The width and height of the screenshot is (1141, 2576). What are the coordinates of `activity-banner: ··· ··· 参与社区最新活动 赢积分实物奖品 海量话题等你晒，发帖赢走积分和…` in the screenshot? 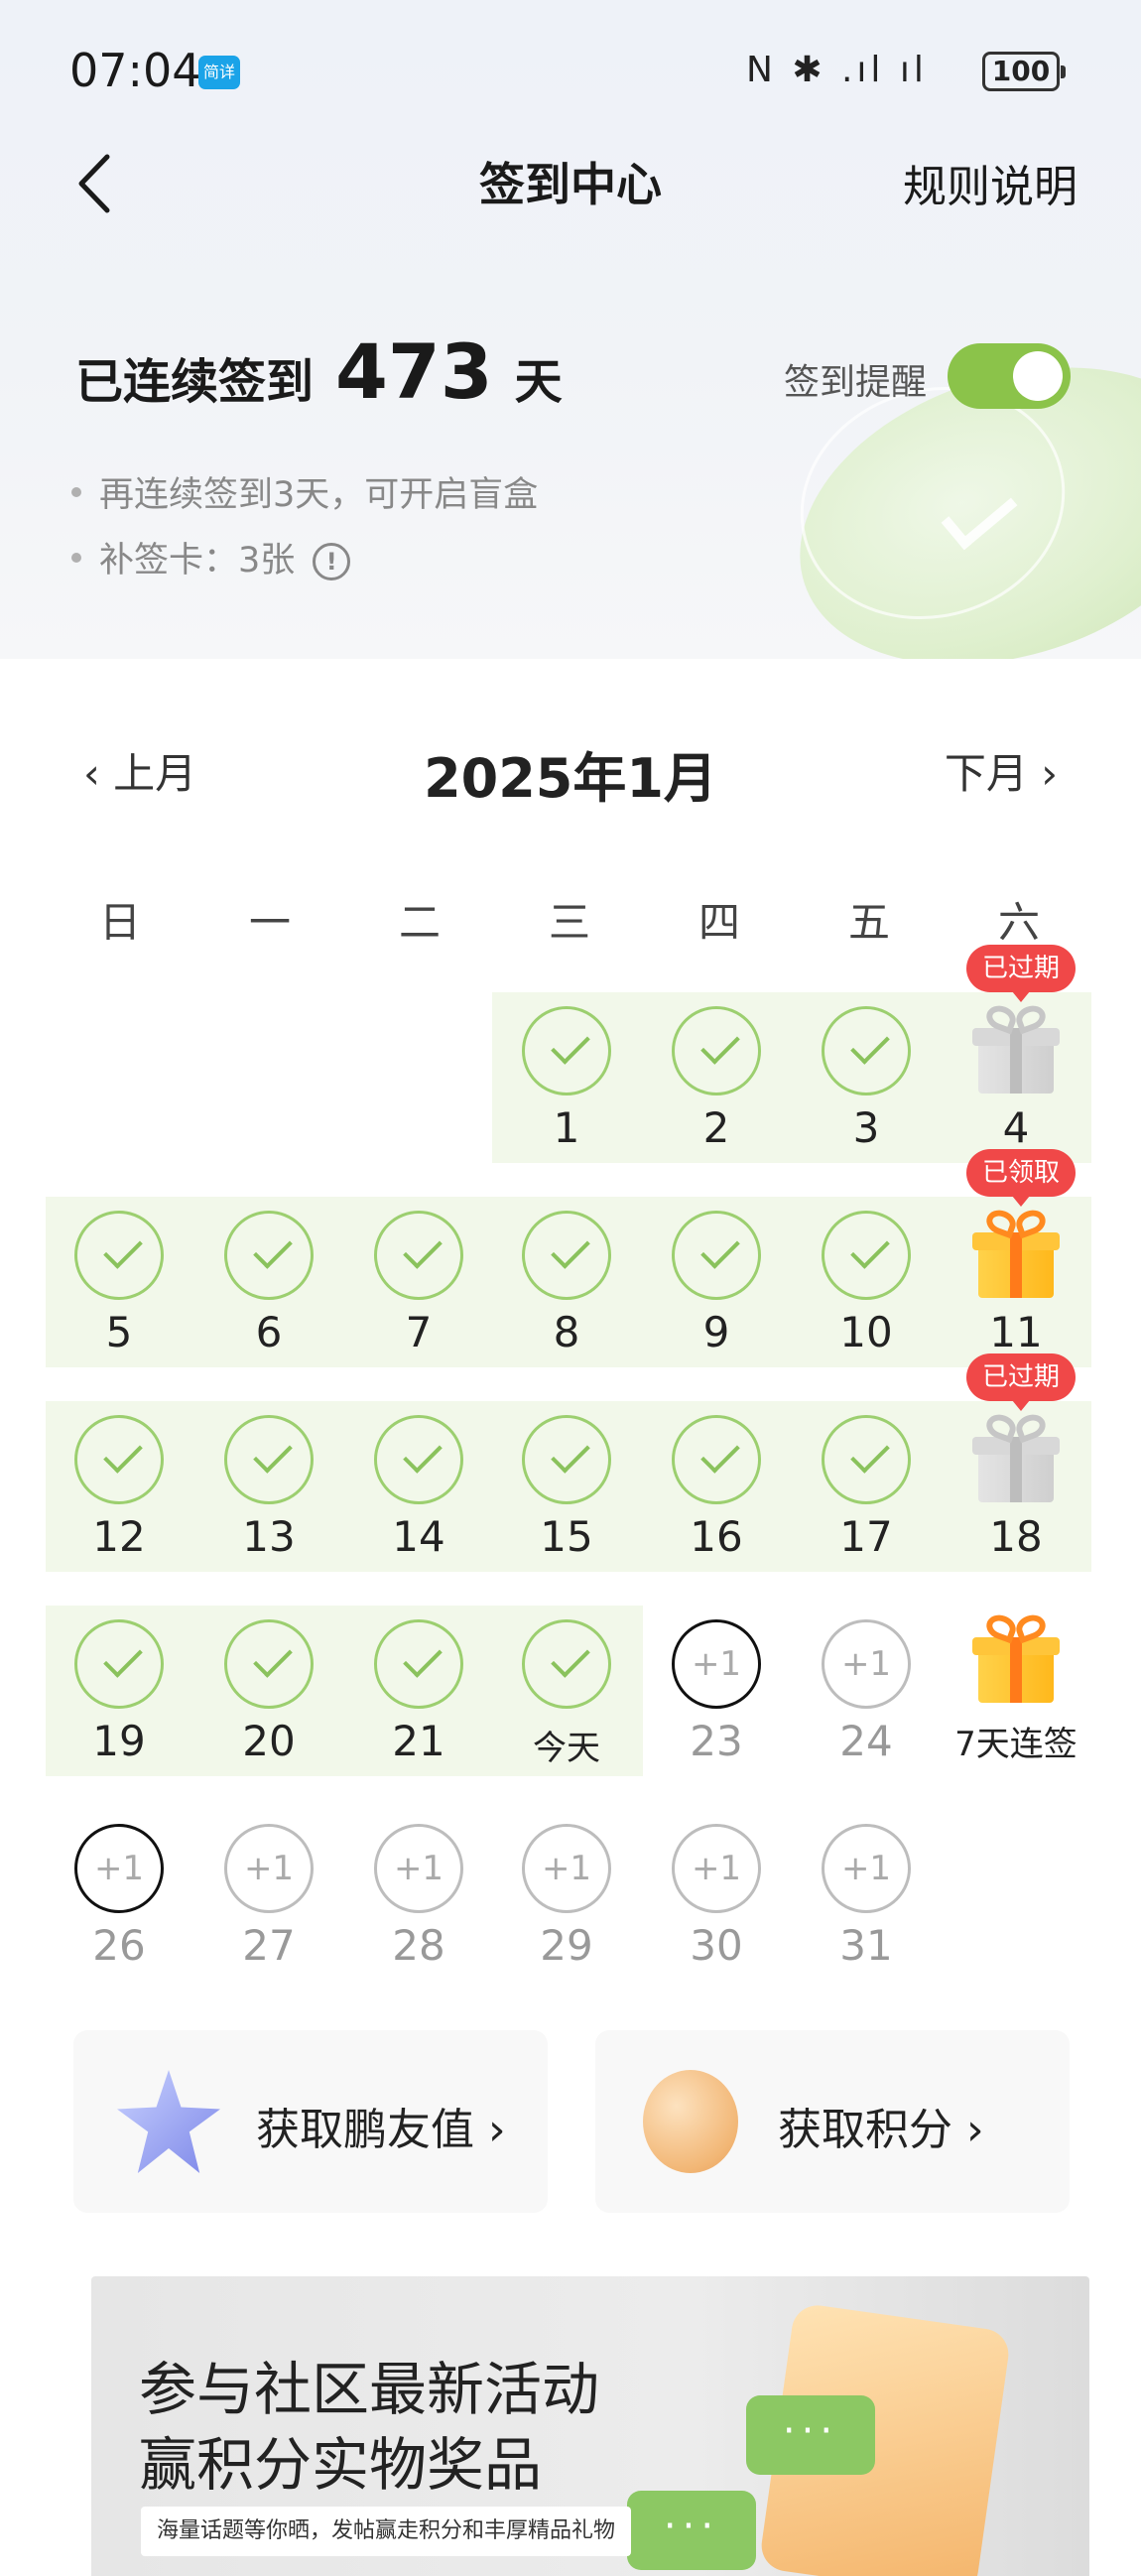 It's located at (590, 2426).